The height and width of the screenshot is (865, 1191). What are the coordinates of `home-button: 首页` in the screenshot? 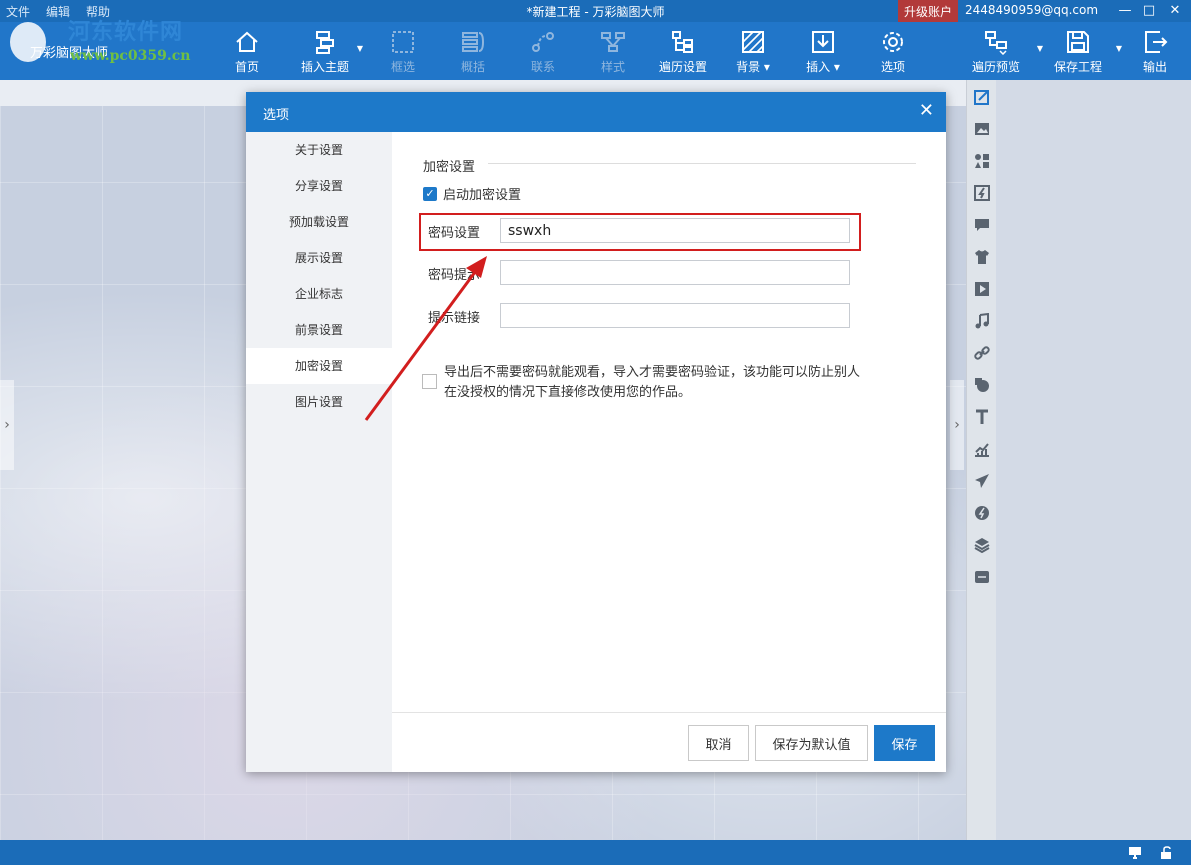 It's located at (247, 51).